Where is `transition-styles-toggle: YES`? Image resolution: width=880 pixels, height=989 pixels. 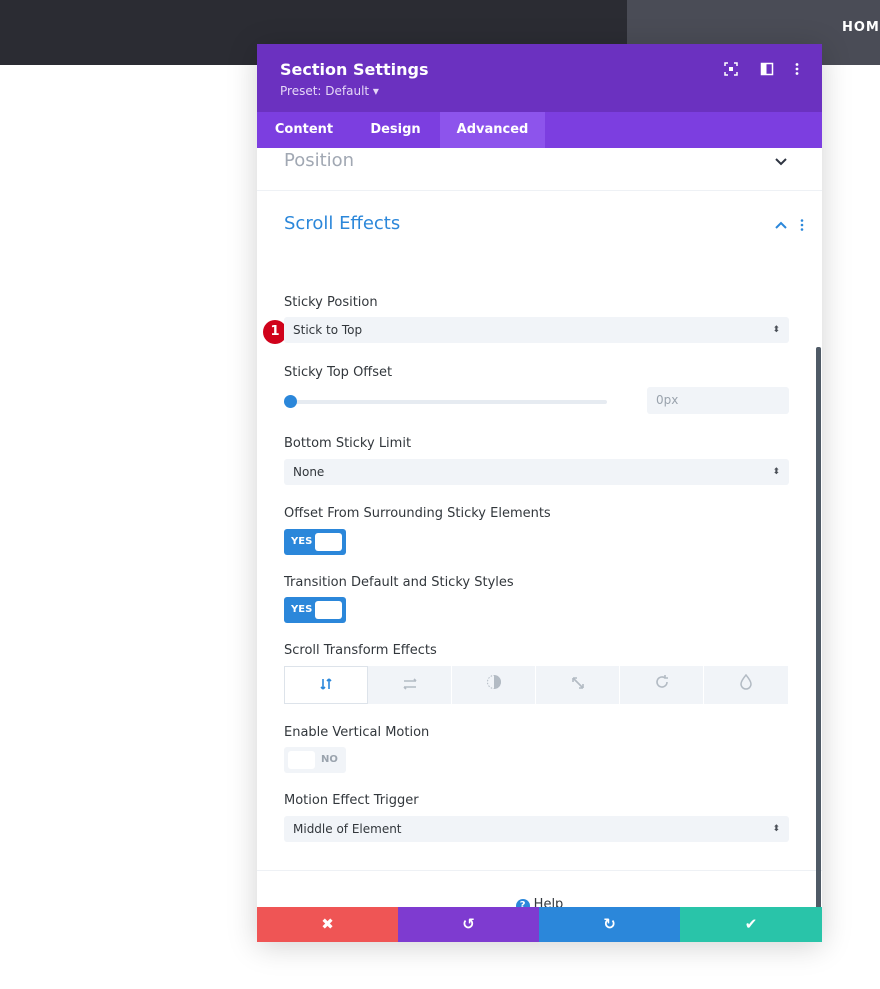 transition-styles-toggle: YES is located at coordinates (315, 610).